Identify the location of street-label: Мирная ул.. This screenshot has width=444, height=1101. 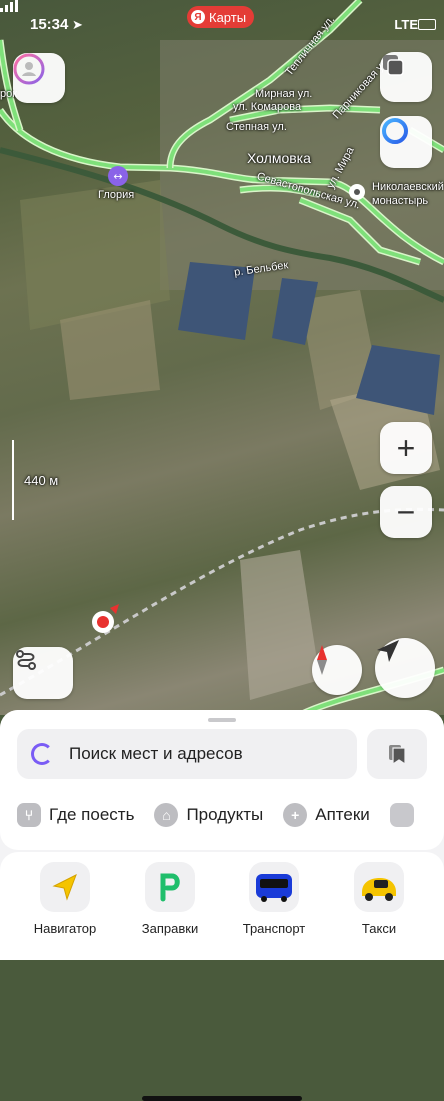
(284, 94).